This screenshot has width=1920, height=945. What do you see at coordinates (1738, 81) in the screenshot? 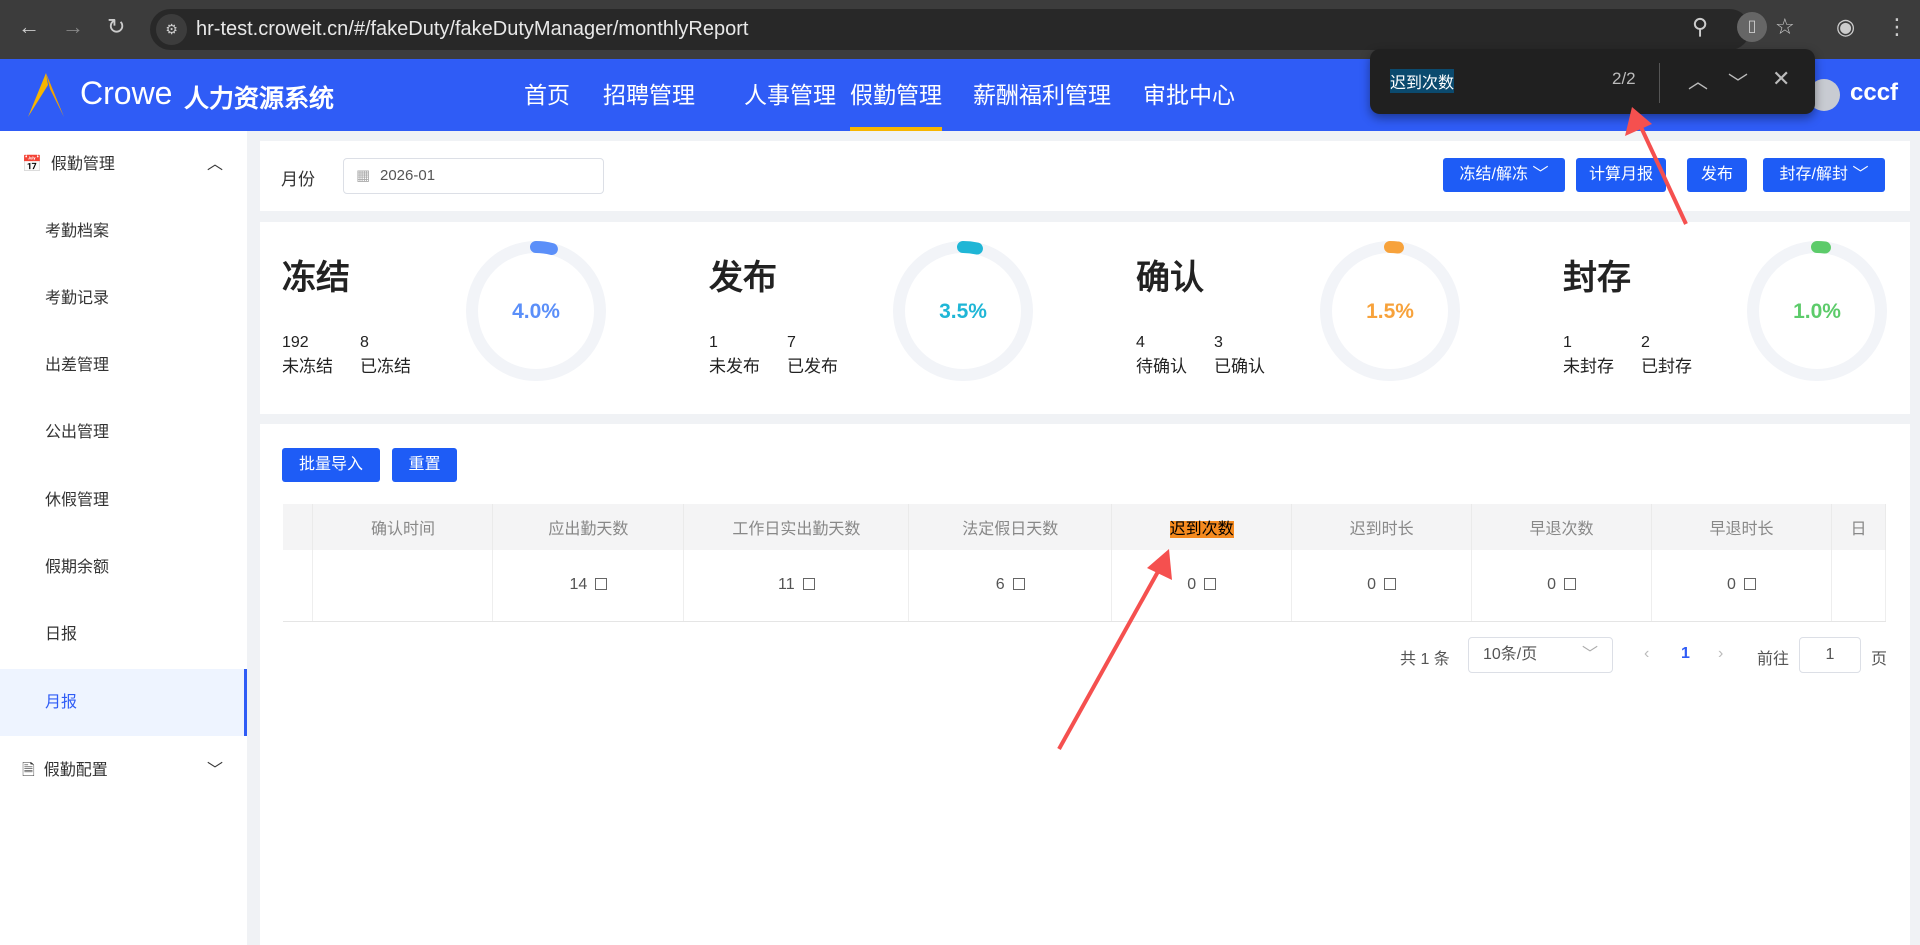
I see `find-next-icon: ﹀` at bounding box center [1738, 81].